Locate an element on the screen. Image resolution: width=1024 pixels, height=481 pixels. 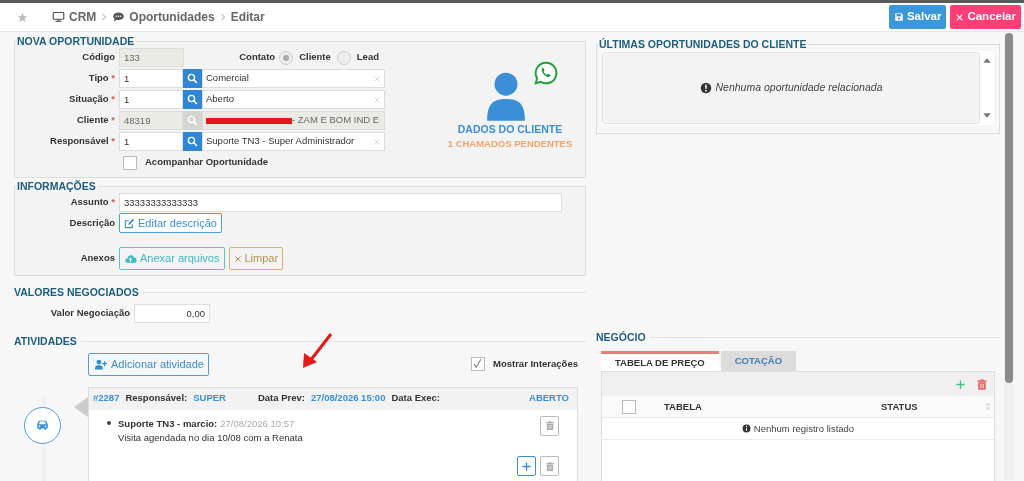
tab: TABELA DE PREÇO is located at coordinates (660, 361).